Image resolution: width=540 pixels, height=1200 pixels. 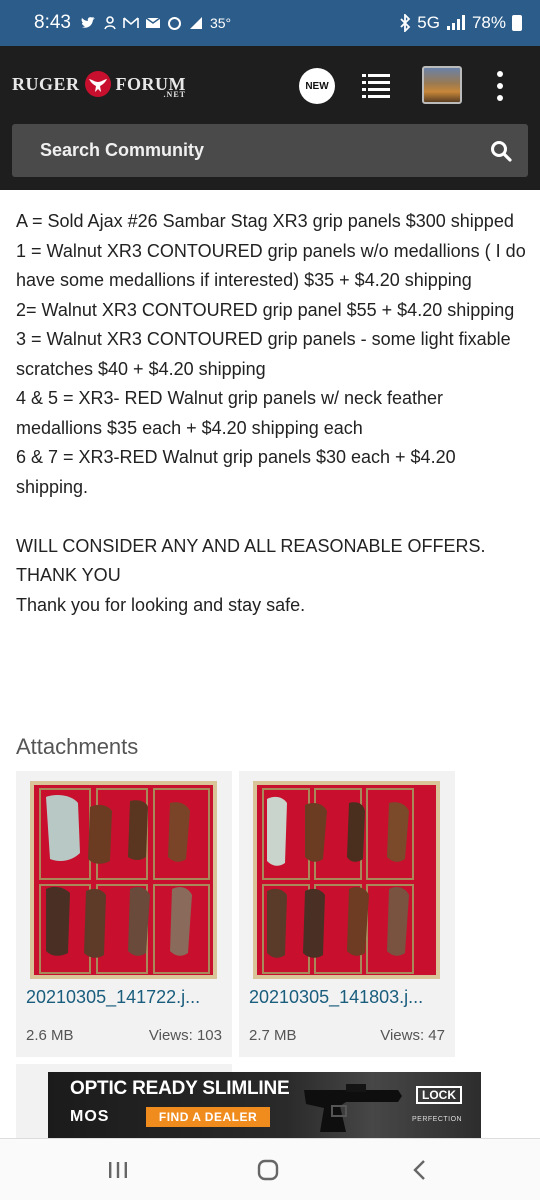 I want to click on ad-headline: OPTIC READY SLIMLINE, so click(x=180, y=1088).